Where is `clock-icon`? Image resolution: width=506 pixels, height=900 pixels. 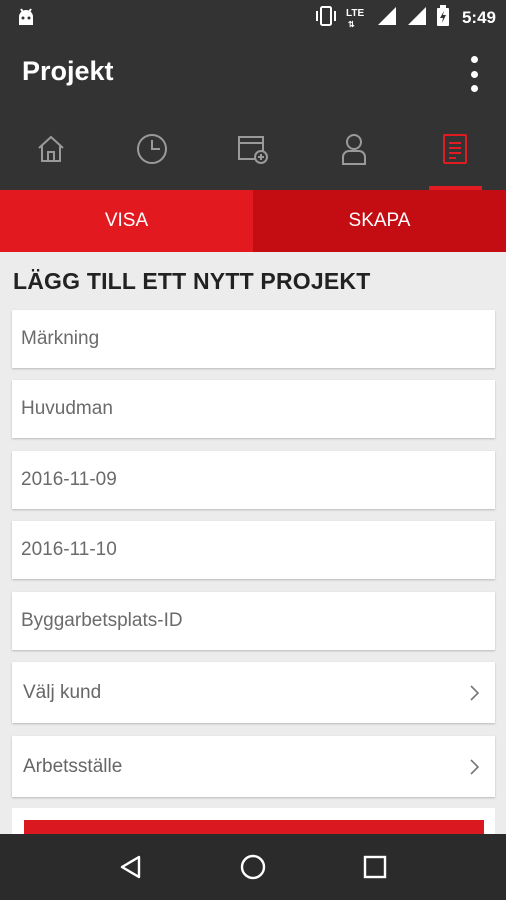
clock-icon is located at coordinates (152, 151).